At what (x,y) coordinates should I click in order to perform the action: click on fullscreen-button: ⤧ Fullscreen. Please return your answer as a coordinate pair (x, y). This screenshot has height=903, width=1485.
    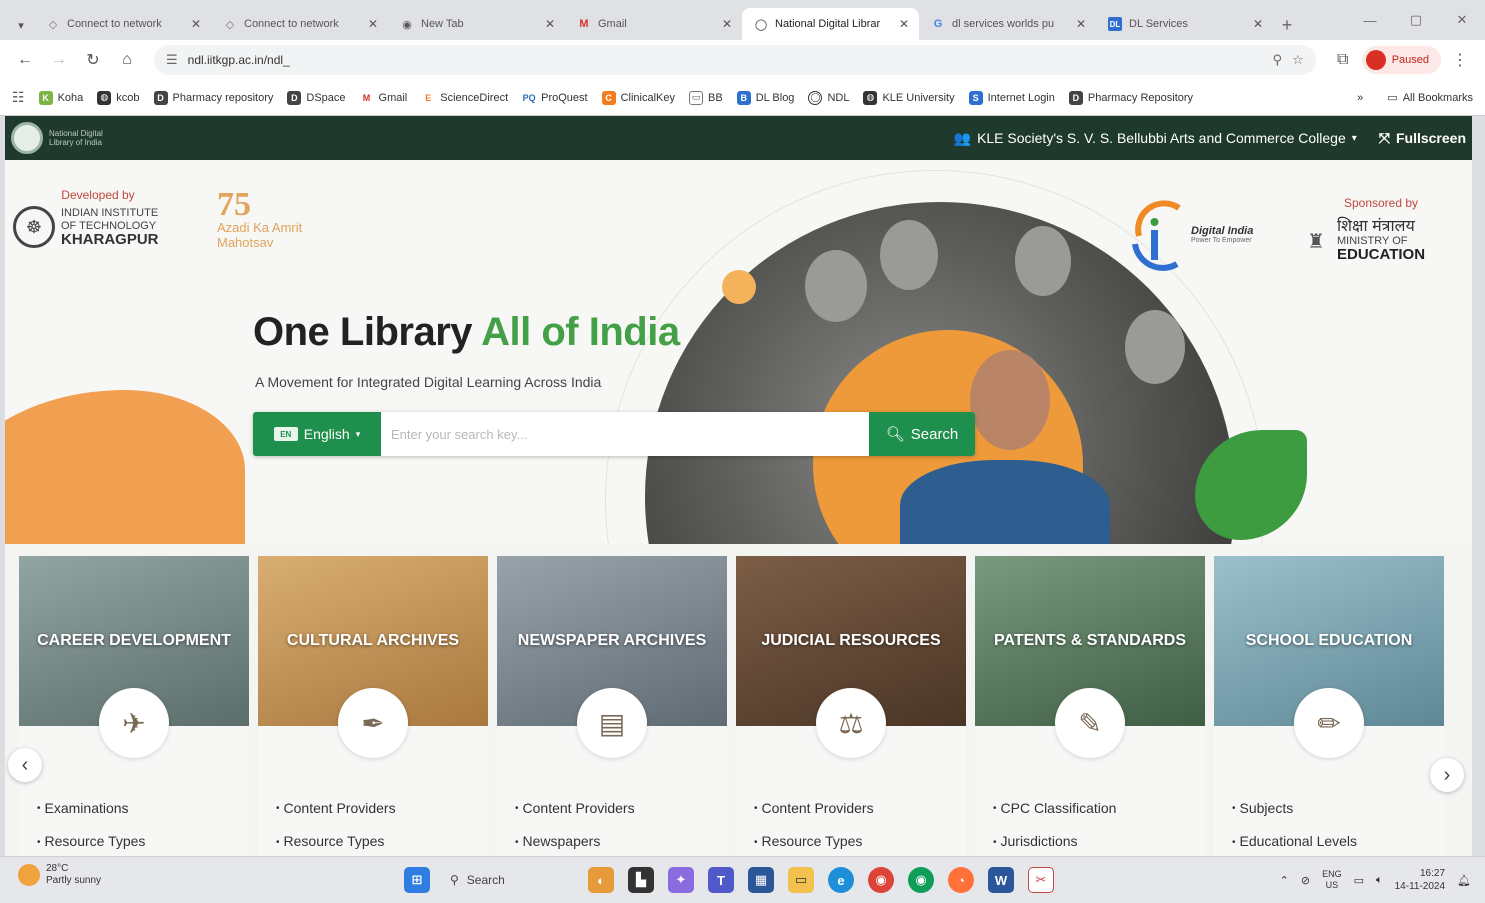
    Looking at the image, I should click on (1422, 138).